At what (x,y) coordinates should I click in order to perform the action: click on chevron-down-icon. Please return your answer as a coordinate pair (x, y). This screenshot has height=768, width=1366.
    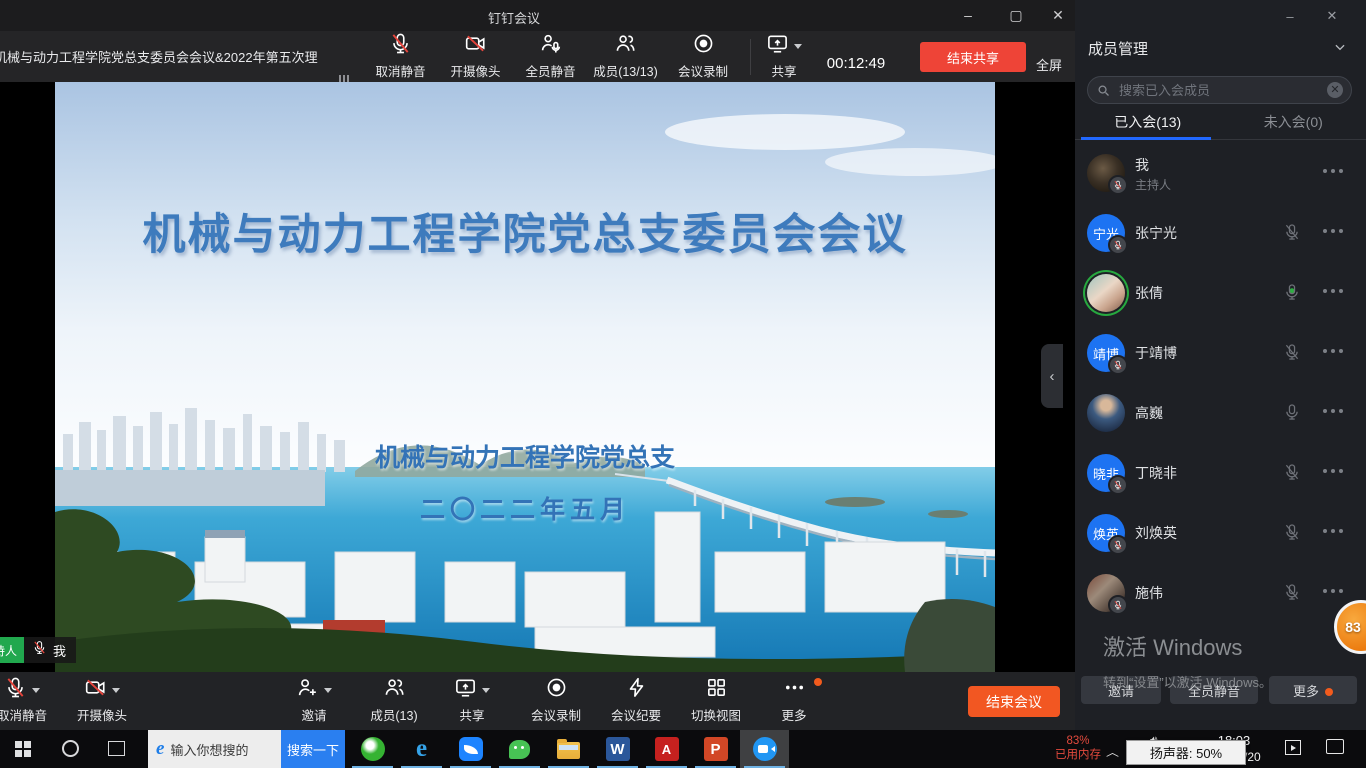
    Looking at the image, I should click on (1340, 49).